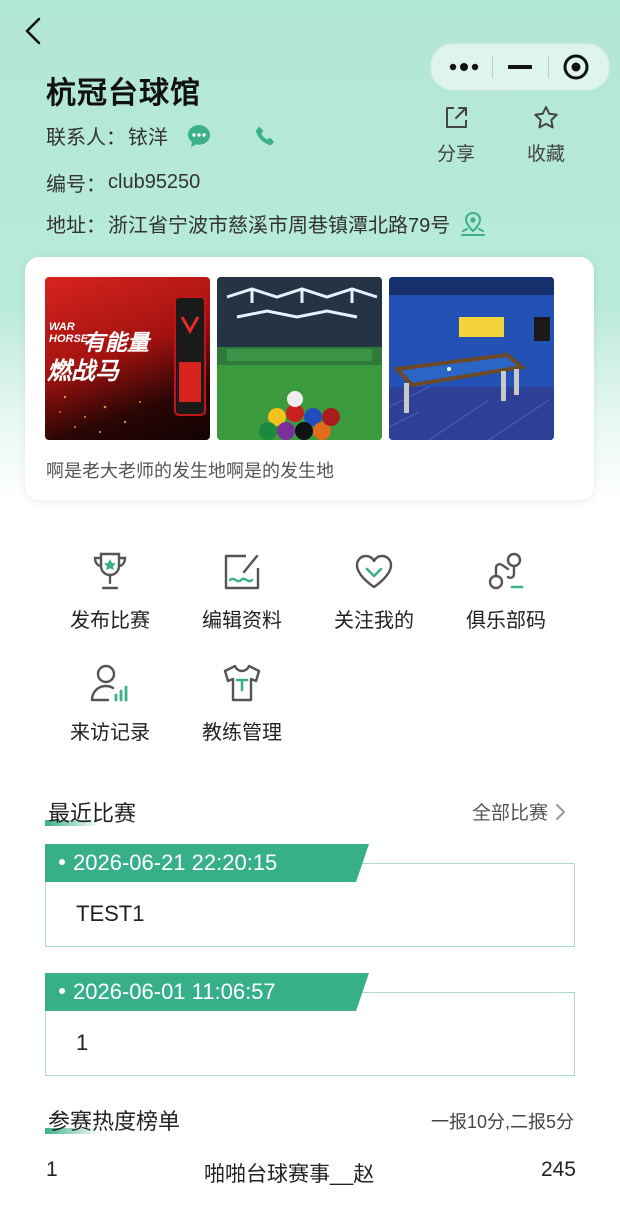 The width and height of the screenshot is (620, 1218). I want to click on recent-matches-title: 最近比赛, so click(92, 813).